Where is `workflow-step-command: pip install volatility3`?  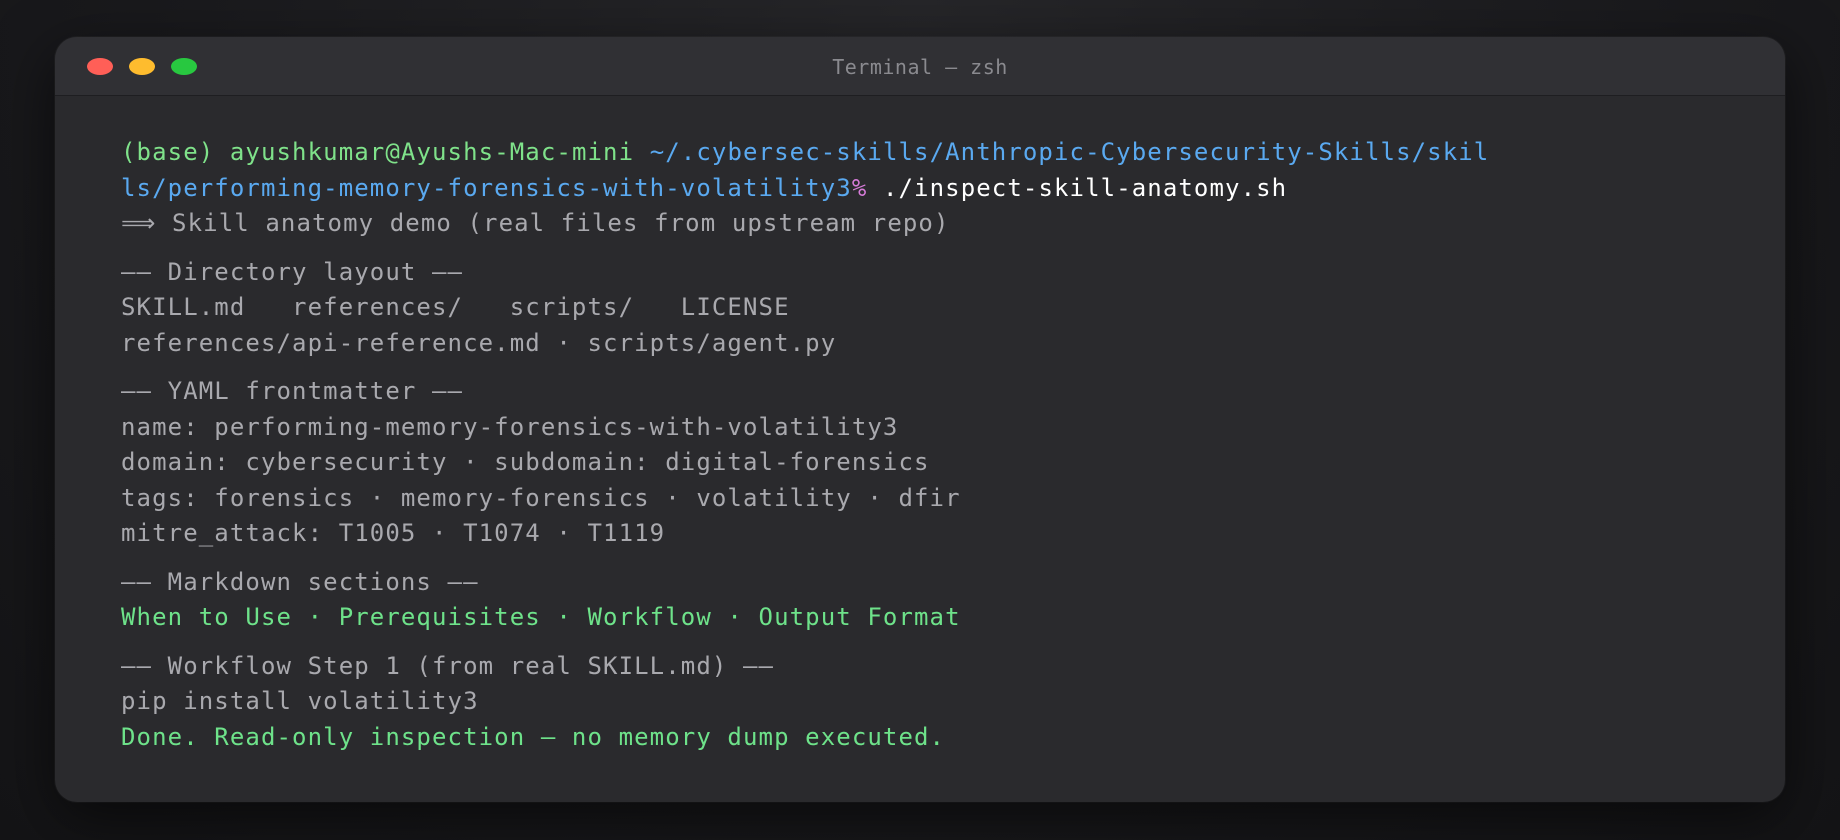
workflow-step-command: pip install volatility3 is located at coordinates (300, 701).